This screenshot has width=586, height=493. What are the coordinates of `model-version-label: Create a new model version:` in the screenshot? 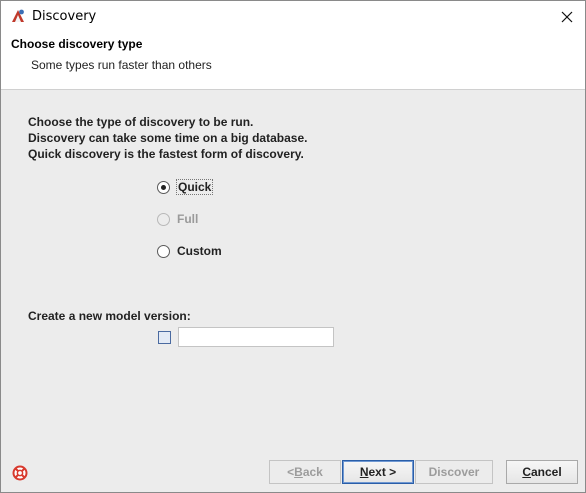 It's located at (109, 316).